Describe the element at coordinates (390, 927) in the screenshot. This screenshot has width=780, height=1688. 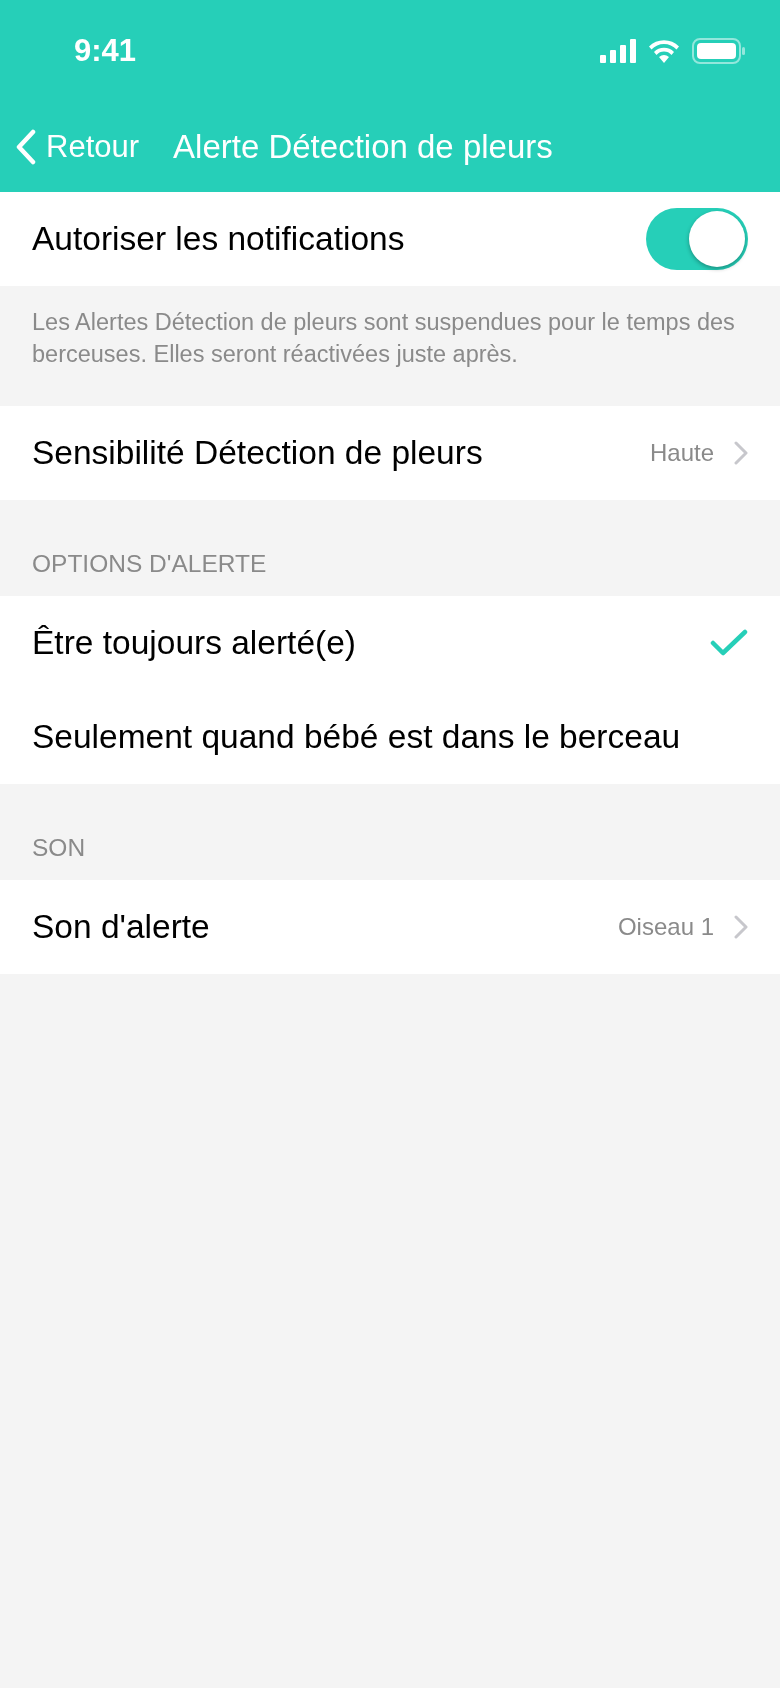
I see `sound-row: Son d'alerte Oiseau 1` at that location.